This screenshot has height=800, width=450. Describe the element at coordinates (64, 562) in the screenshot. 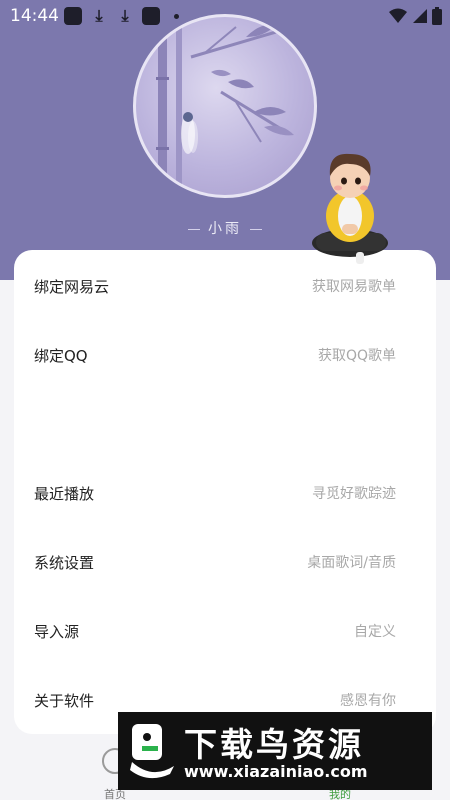

I see `menu-item-title: 系统设置` at that location.